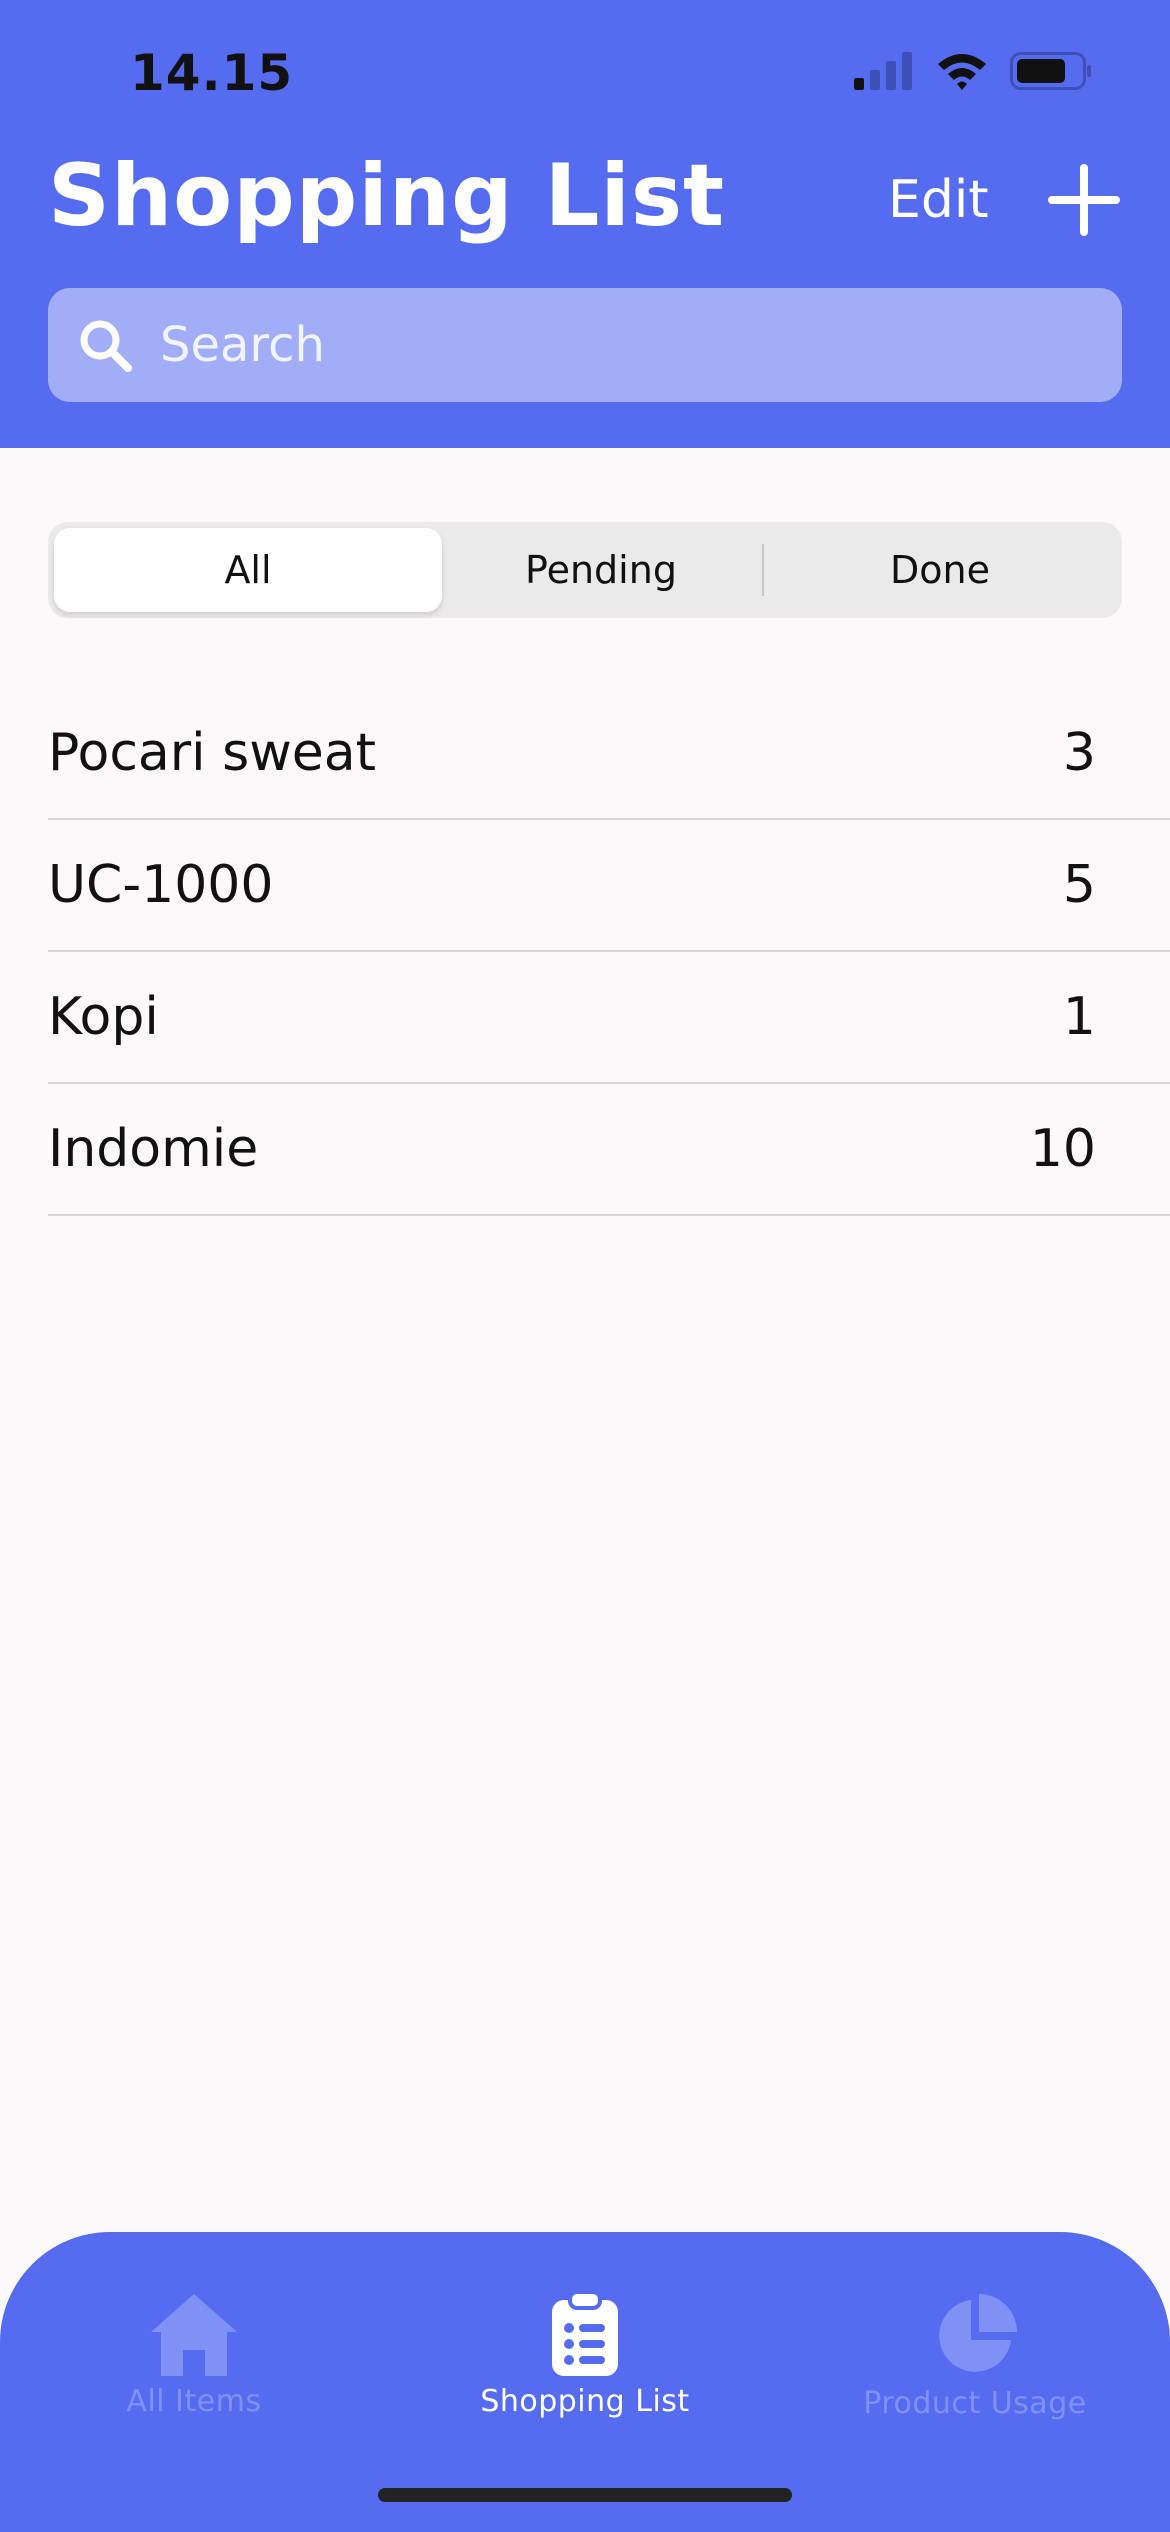 Image resolution: width=1170 pixels, height=2532 pixels. I want to click on search-bar, so click(585, 345).